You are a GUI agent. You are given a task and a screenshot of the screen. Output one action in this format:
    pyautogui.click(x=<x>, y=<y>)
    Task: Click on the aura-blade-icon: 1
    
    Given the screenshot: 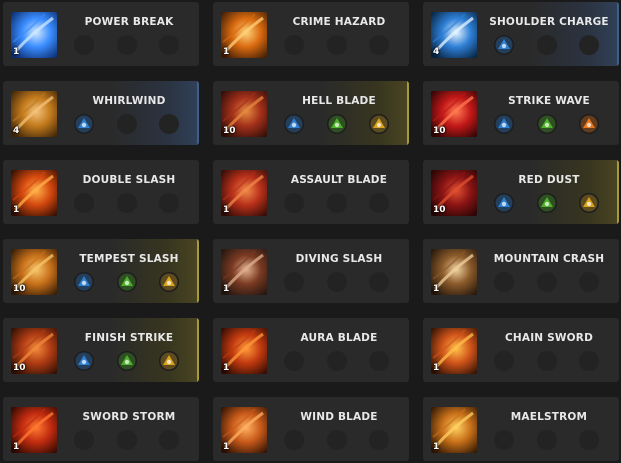 What is the action you would take?
    pyautogui.click(x=244, y=351)
    